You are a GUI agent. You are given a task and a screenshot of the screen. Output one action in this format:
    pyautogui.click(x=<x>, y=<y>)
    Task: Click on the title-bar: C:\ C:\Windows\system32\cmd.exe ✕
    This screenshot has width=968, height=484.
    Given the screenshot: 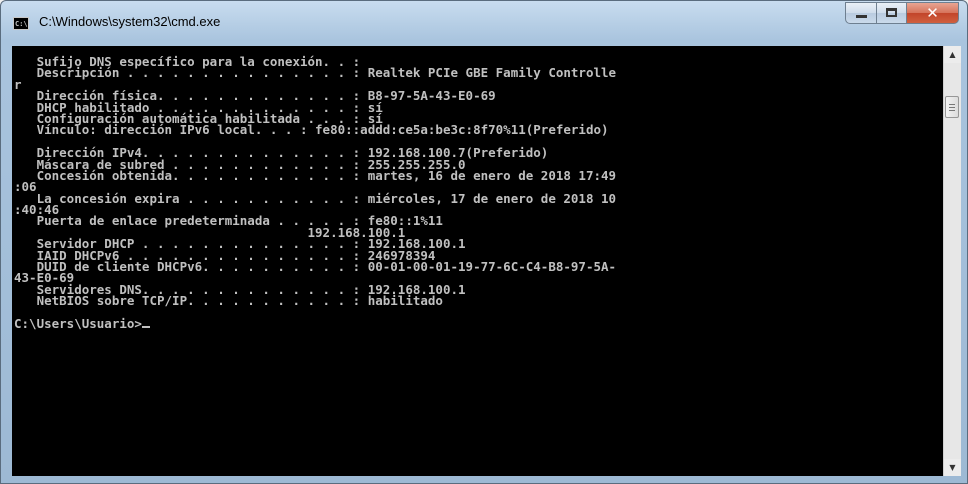 What is the action you would take?
    pyautogui.click(x=484, y=23)
    